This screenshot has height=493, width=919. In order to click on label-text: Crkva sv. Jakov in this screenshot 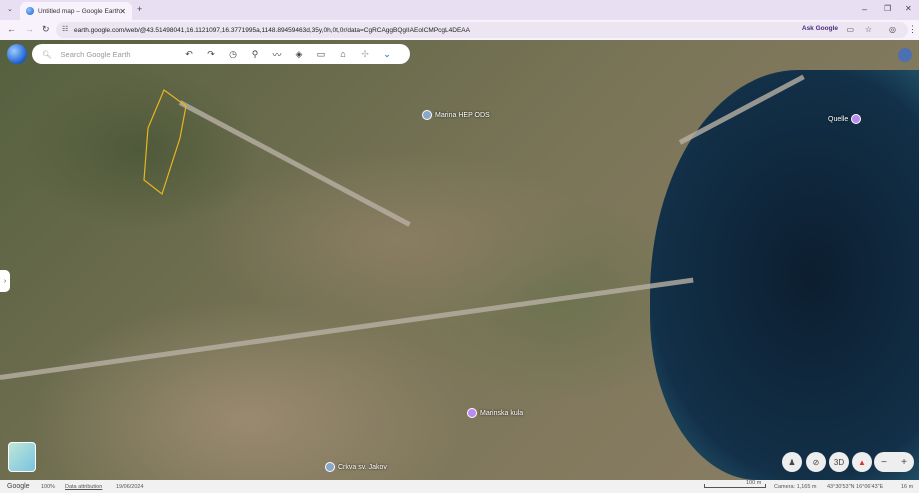, I will do `click(362, 467)`.